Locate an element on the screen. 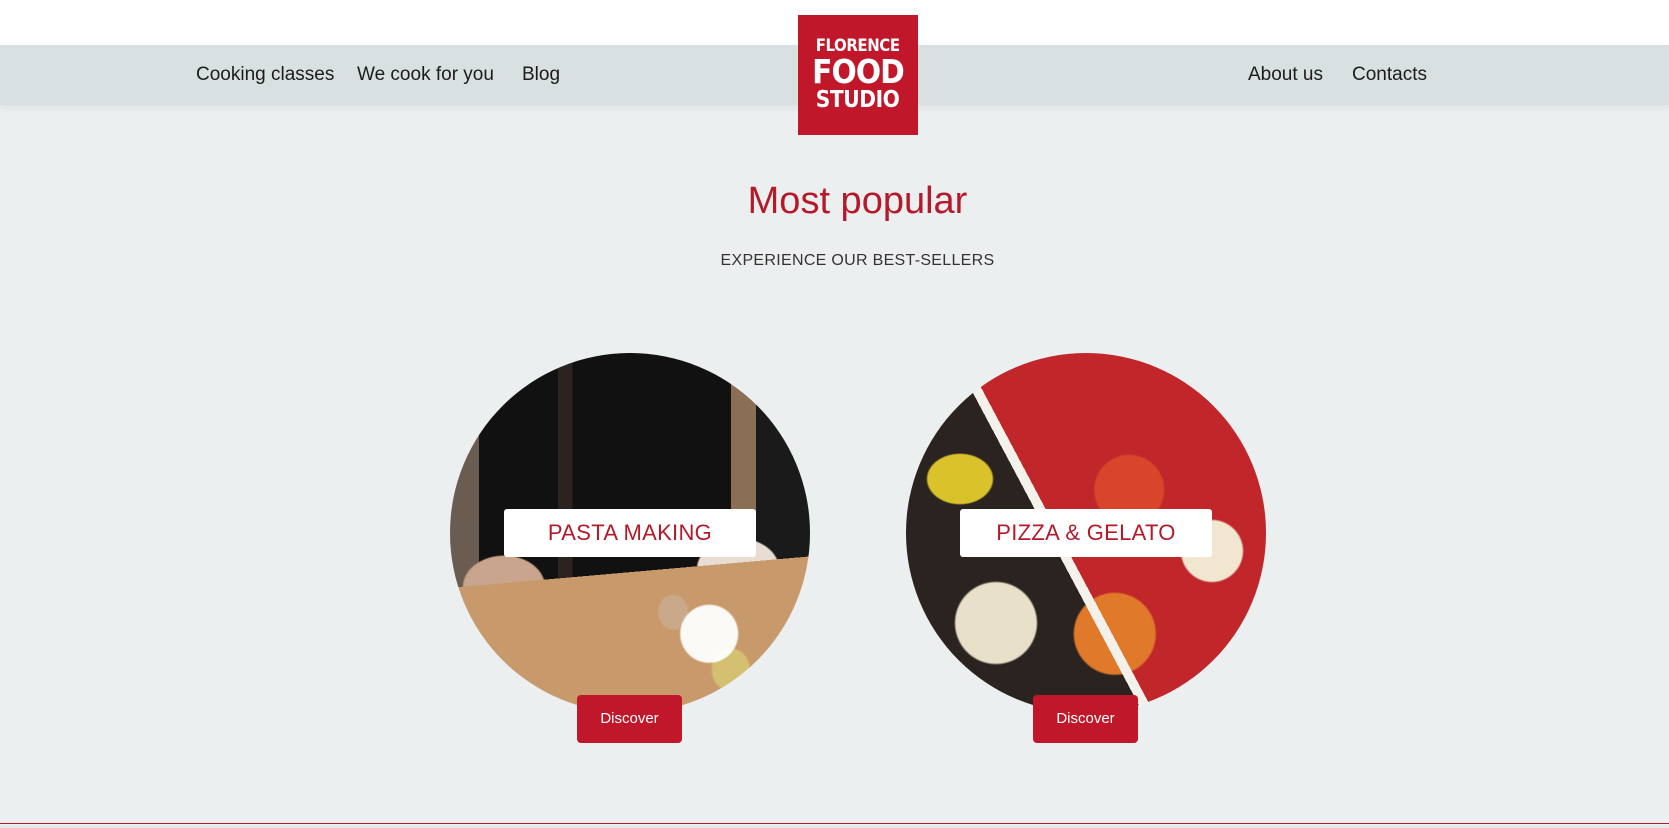 The image size is (1669, 828). card-pasta-making: PASTA MAKING Discover is located at coordinates (630, 548).